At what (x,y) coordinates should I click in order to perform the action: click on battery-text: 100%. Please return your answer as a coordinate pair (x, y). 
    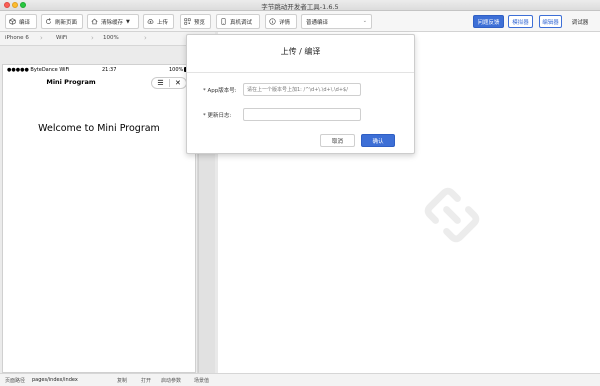
    Looking at the image, I should click on (176, 70).